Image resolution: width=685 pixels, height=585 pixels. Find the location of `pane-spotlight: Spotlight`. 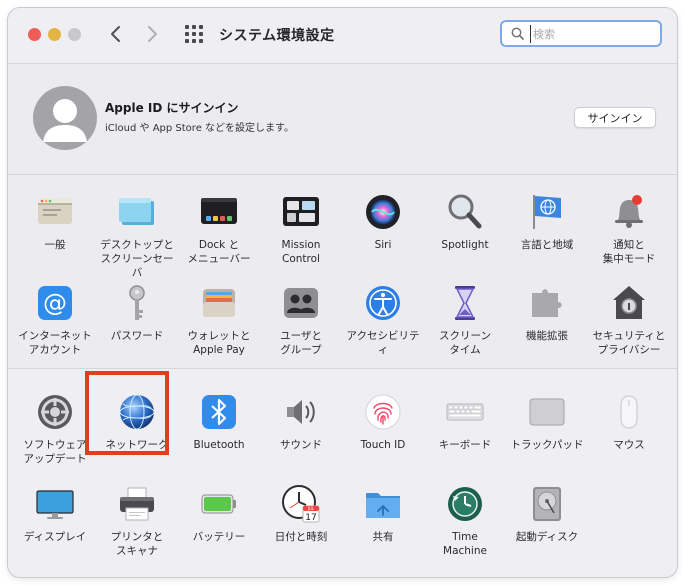

pane-spotlight: Spotlight is located at coordinates (465, 222).